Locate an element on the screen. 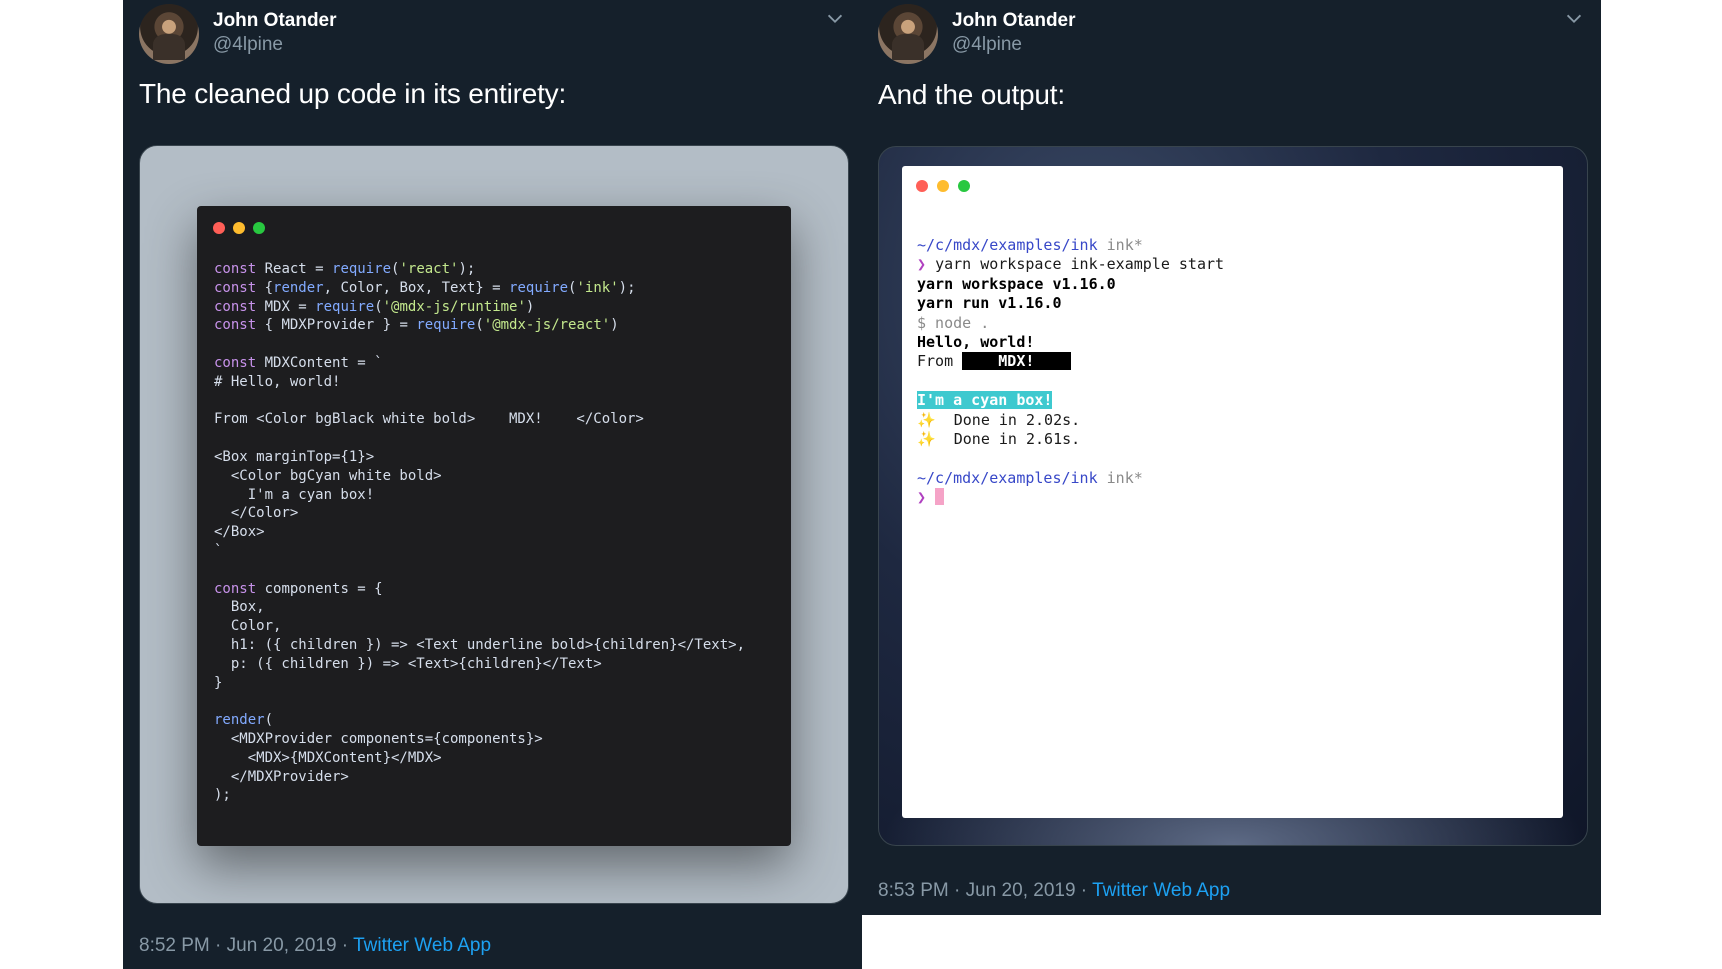 The height and width of the screenshot is (969, 1722). terminal-line: $ node . is located at coordinates (953, 322).